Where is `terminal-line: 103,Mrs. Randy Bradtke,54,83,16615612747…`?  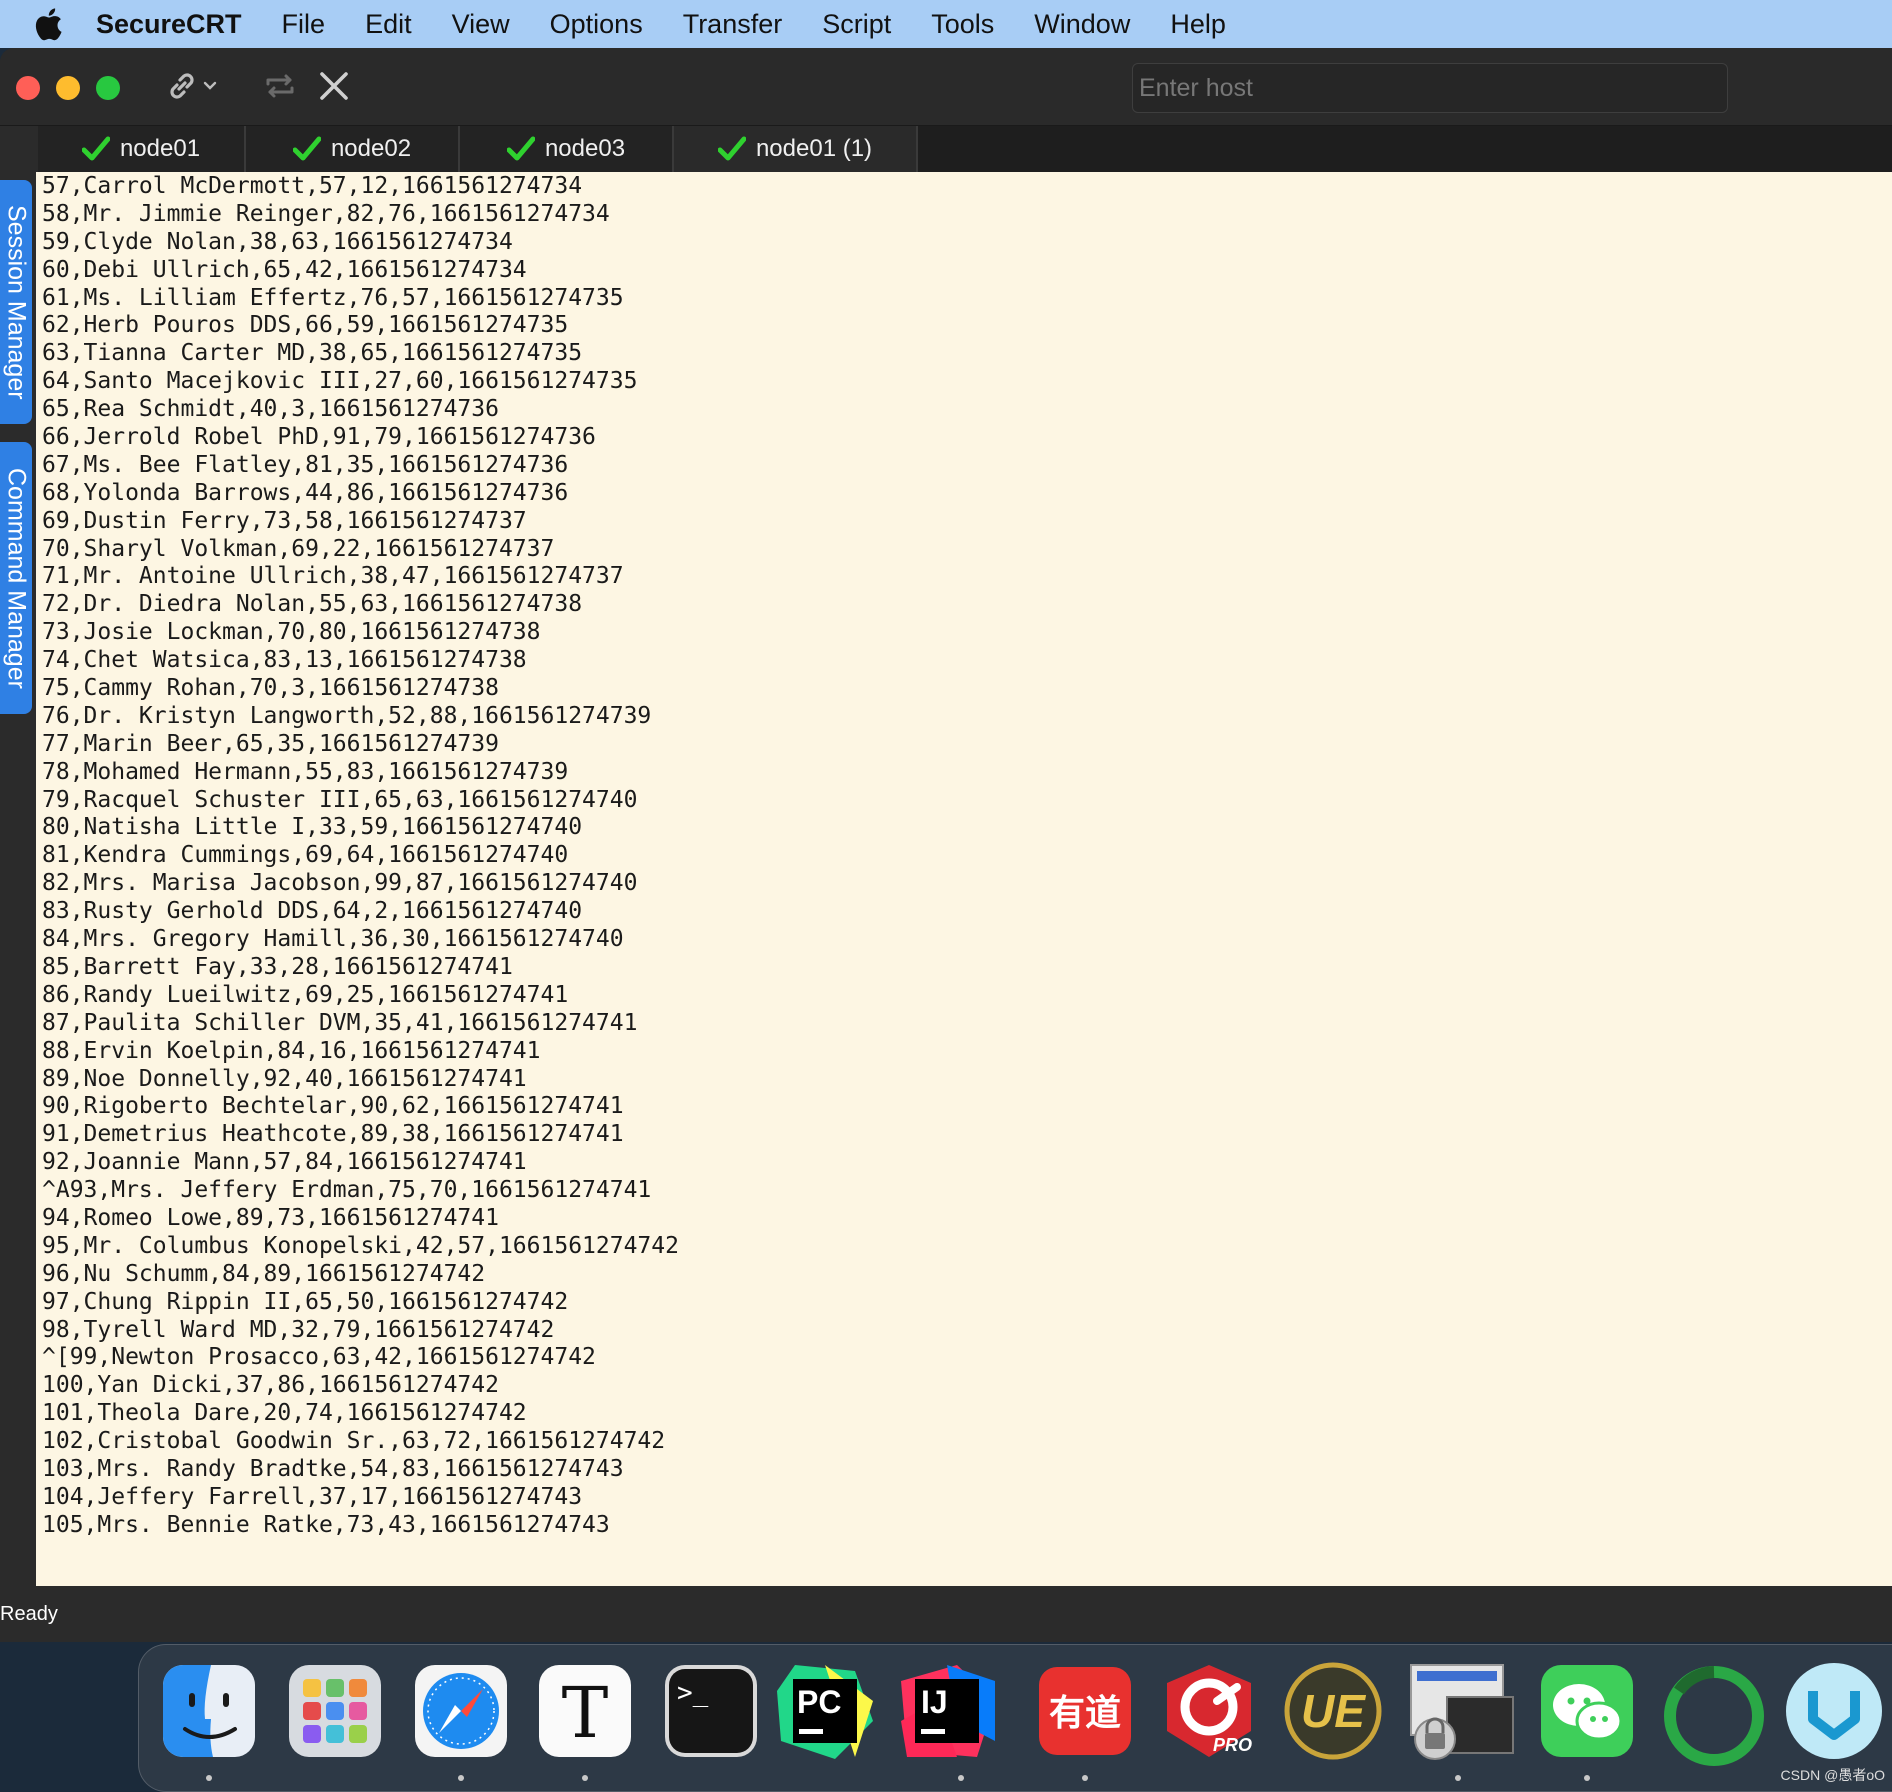 terminal-line: 103,Mrs. Randy Bradtke,54,83,16615612747… is located at coordinates (333, 1468).